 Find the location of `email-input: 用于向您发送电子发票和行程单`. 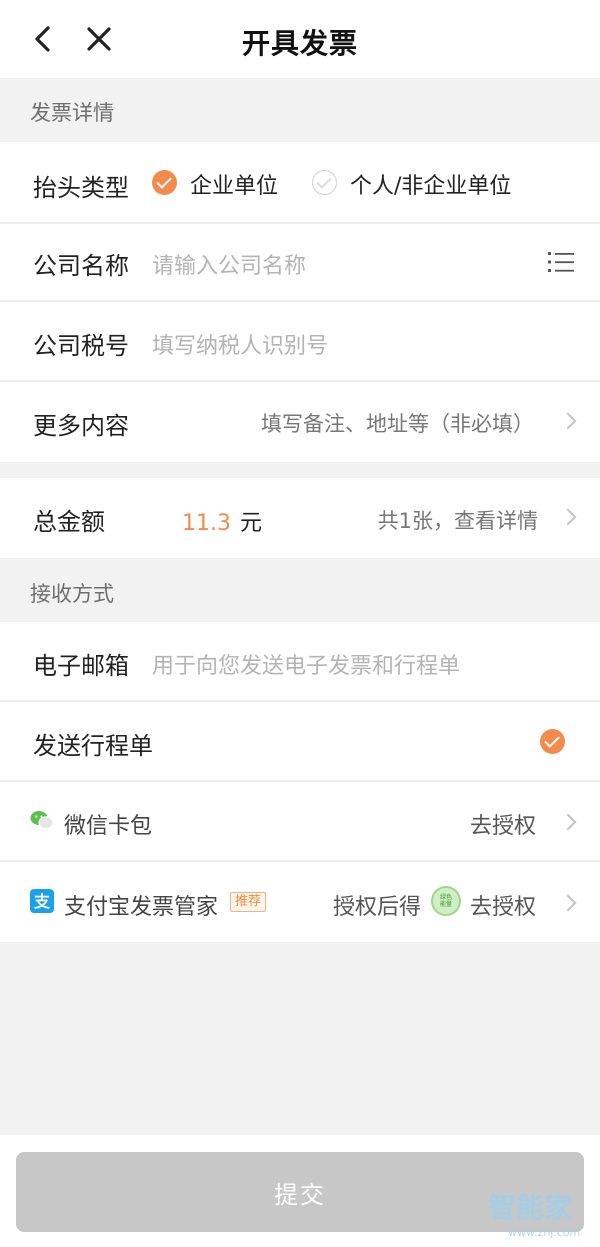

email-input: 用于向您发送电子发票和行程单 is located at coordinates (306, 664).